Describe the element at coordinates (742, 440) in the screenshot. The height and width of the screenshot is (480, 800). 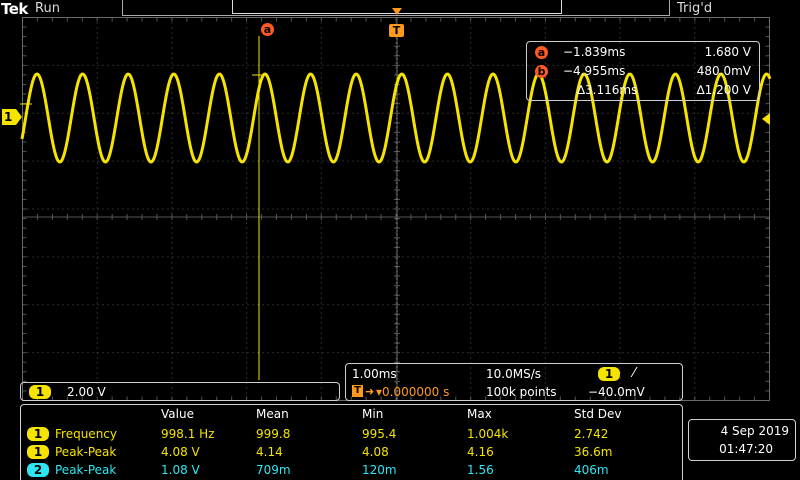
I see `datetime-box: 4 Sep 2019 01:47:20` at that location.